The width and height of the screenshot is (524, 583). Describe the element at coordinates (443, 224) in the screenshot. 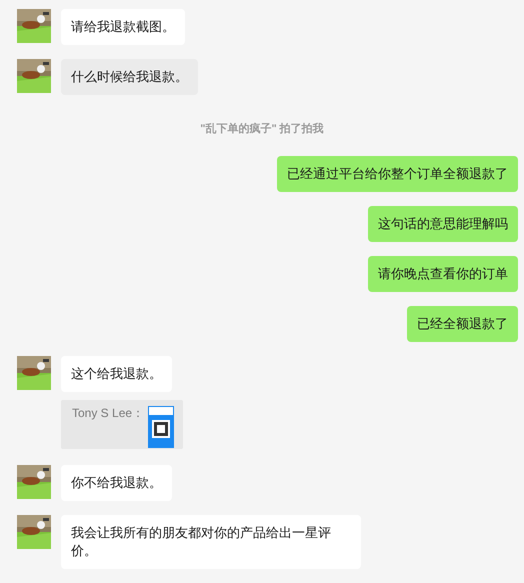

I see `message-bubble: 这句话的意思能理解吗` at that location.